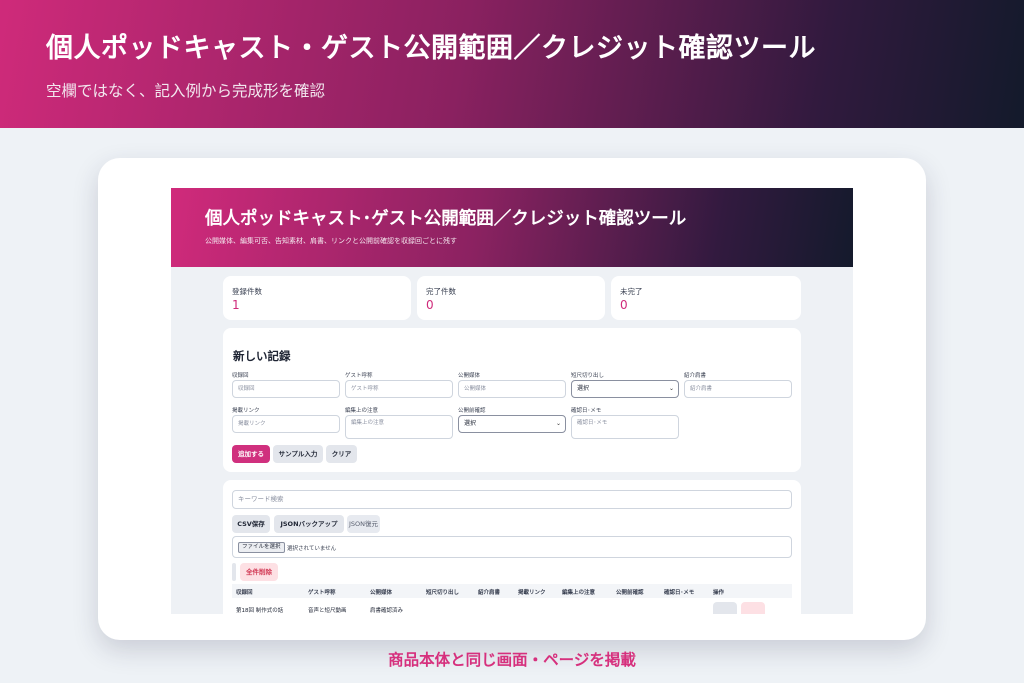 The image size is (1024, 683). What do you see at coordinates (625, 427) in the screenshot?
I see `check-date-memo-textarea: 確認日･メモ` at bounding box center [625, 427].